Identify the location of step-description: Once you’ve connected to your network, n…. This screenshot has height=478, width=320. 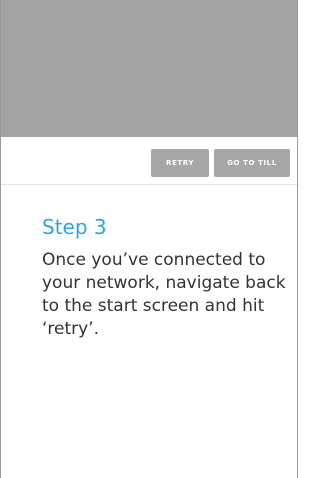
(164, 294).